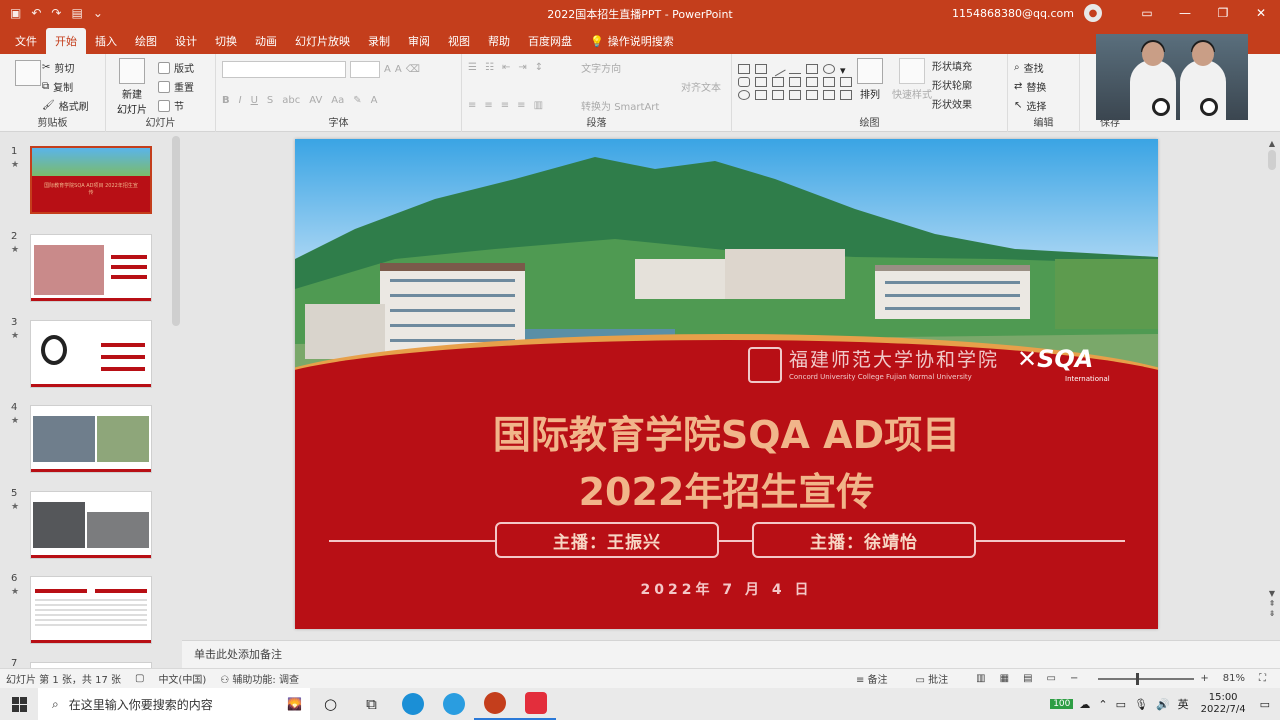  I want to click on font-color-icon: A, so click(374, 100).